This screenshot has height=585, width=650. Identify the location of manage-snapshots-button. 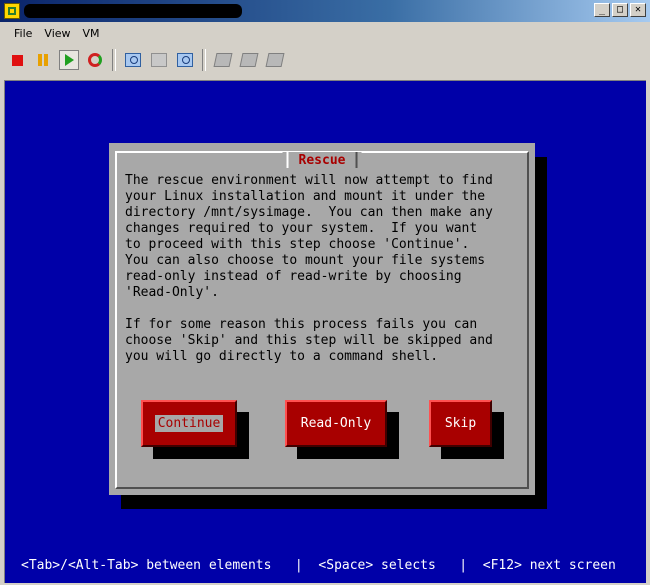
(185, 60).